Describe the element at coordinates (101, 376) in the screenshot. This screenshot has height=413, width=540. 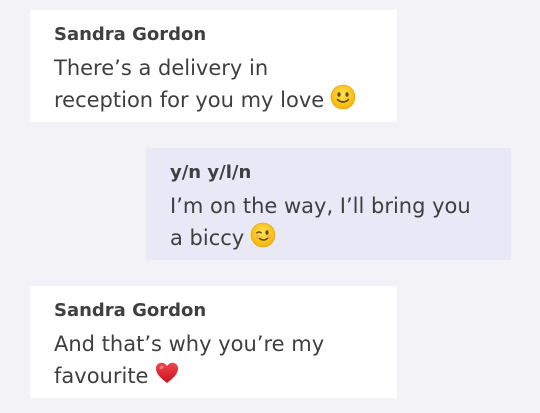
I see `message-text: favourite` at that location.